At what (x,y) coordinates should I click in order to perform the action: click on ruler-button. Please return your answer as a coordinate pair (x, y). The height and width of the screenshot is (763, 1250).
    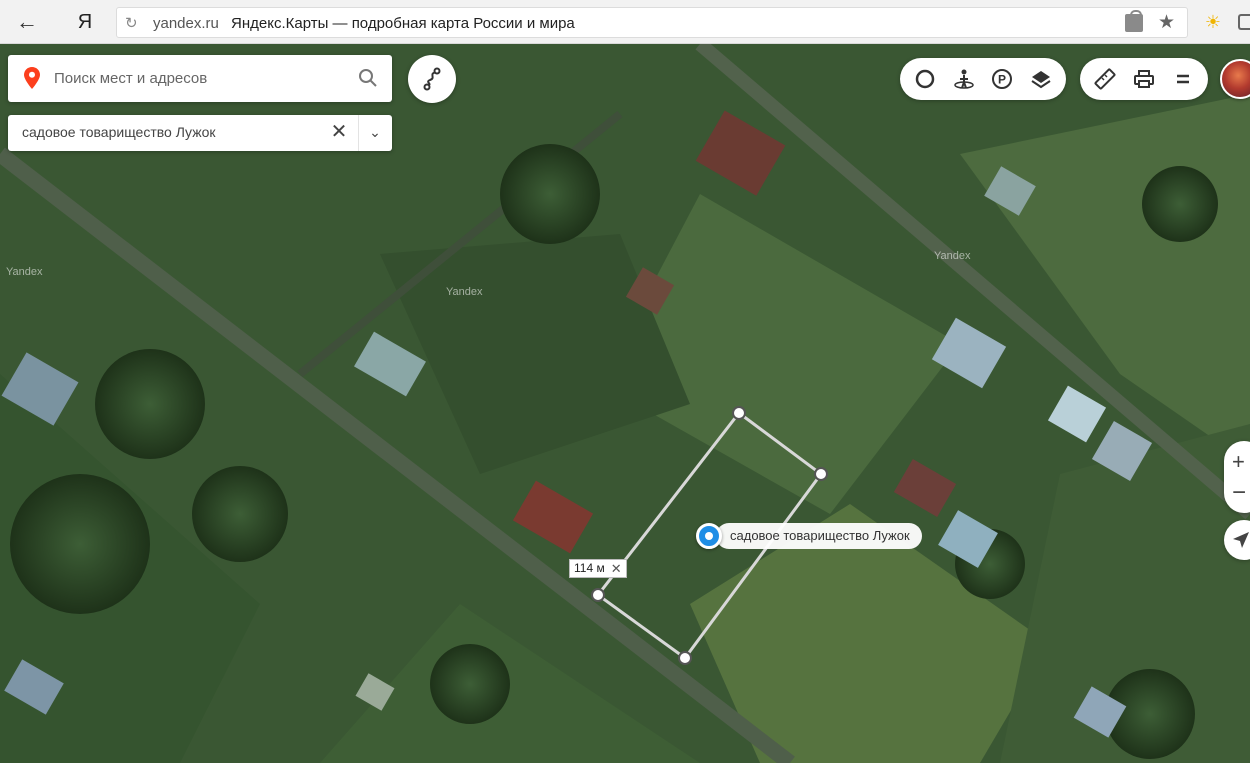
    Looking at the image, I should click on (1105, 79).